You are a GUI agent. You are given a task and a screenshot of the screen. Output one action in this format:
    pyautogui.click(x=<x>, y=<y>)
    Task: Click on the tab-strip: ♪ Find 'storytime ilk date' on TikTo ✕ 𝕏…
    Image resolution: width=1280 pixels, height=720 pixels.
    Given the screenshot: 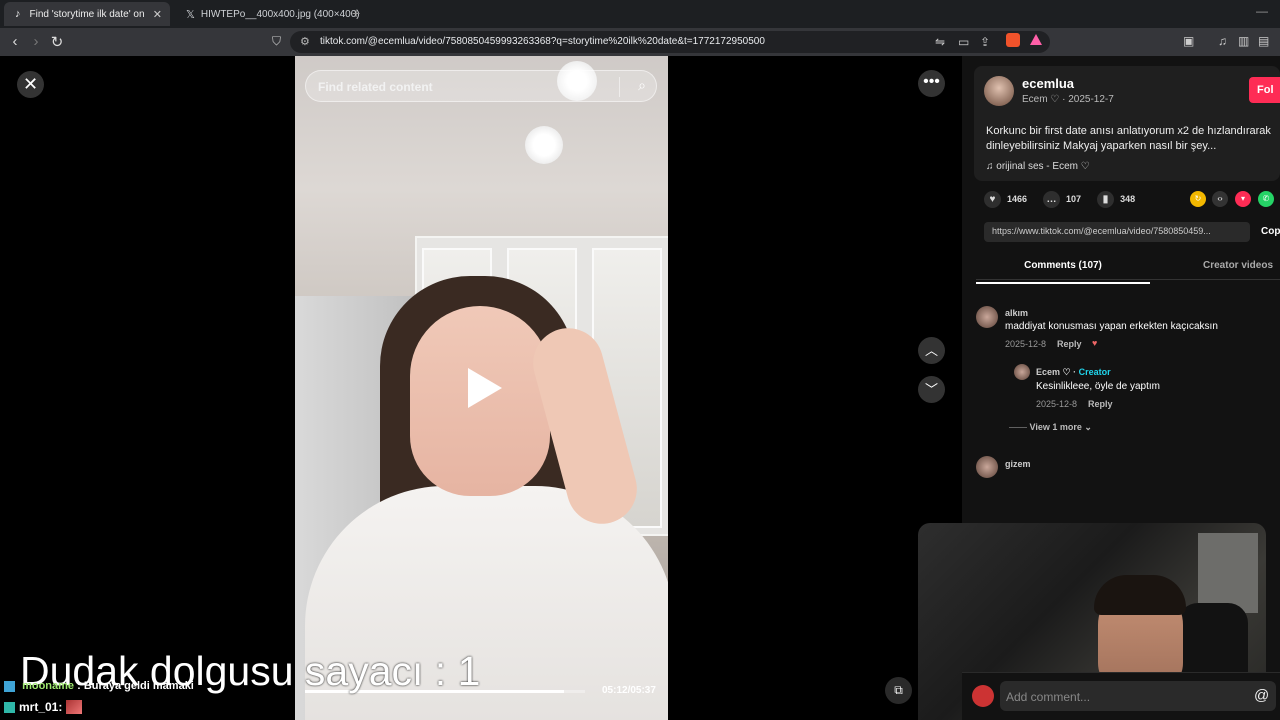 What is the action you would take?
    pyautogui.click(x=640, y=14)
    